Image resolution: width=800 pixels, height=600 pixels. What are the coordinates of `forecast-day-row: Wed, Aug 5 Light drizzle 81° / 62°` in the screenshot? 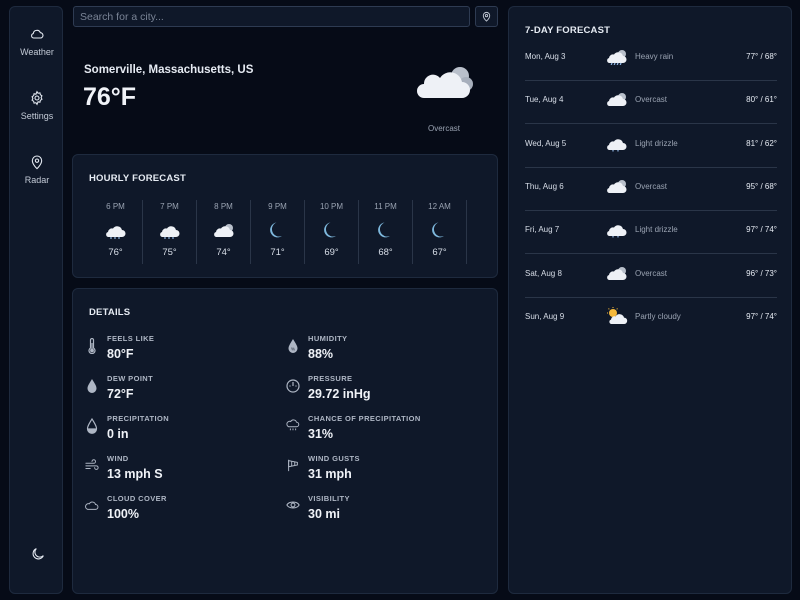 It's located at (651, 146).